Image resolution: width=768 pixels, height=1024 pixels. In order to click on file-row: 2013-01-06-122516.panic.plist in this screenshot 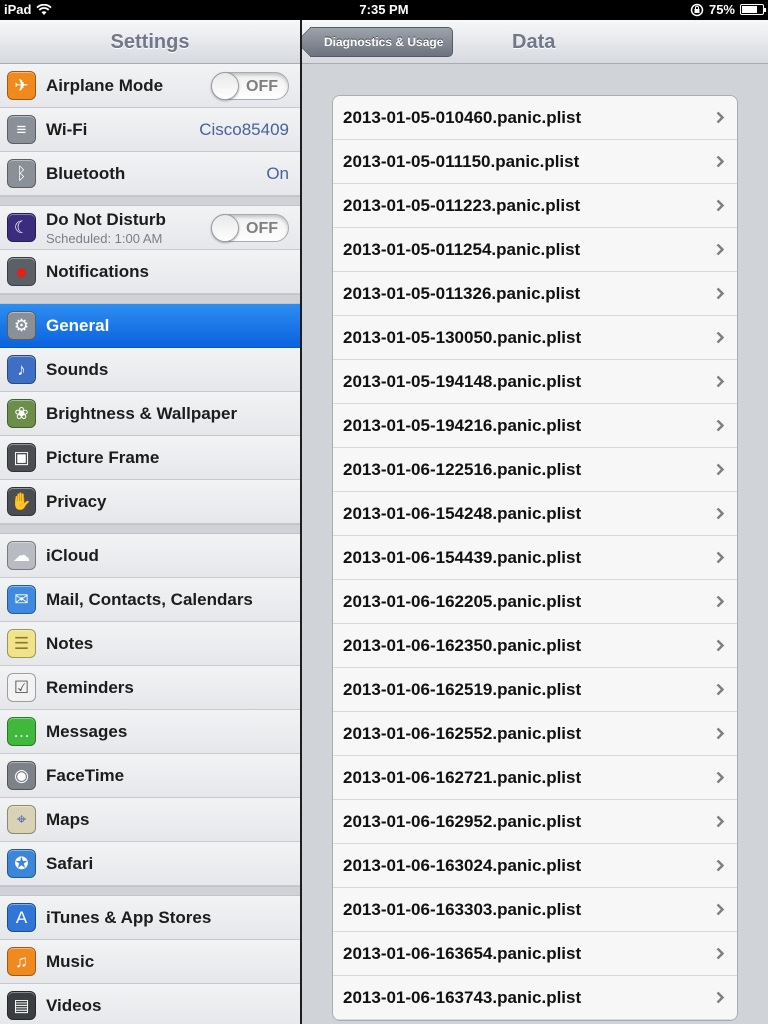, I will do `click(535, 470)`.